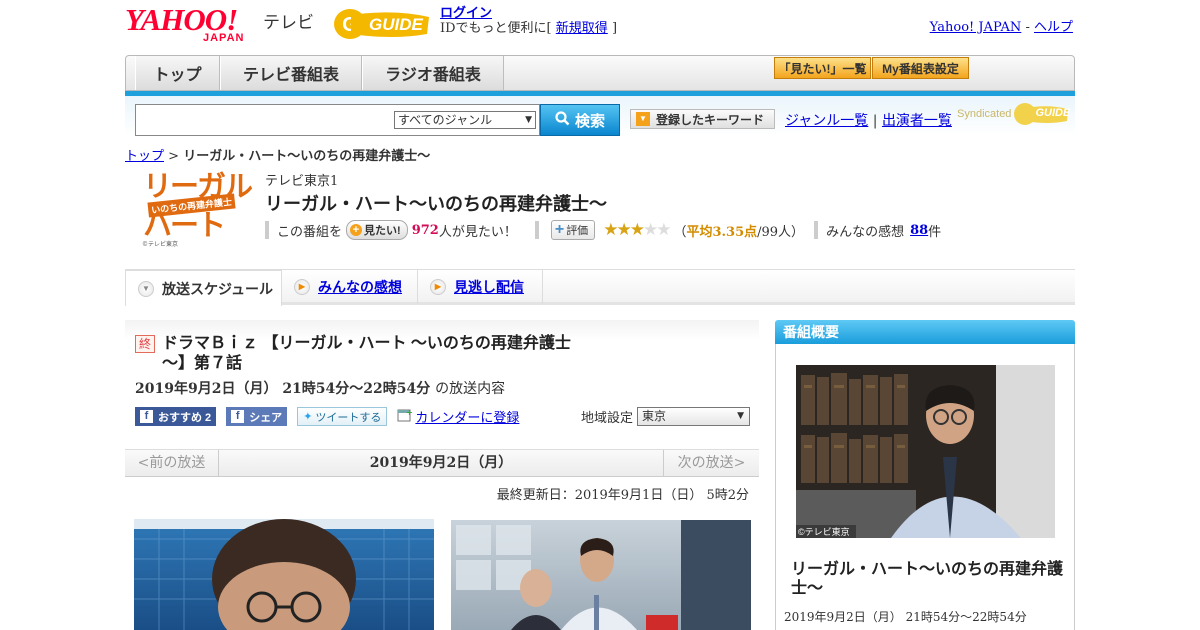 The image size is (1200, 630). I want to click on photo-credit: ©テレビ東京, so click(824, 532).